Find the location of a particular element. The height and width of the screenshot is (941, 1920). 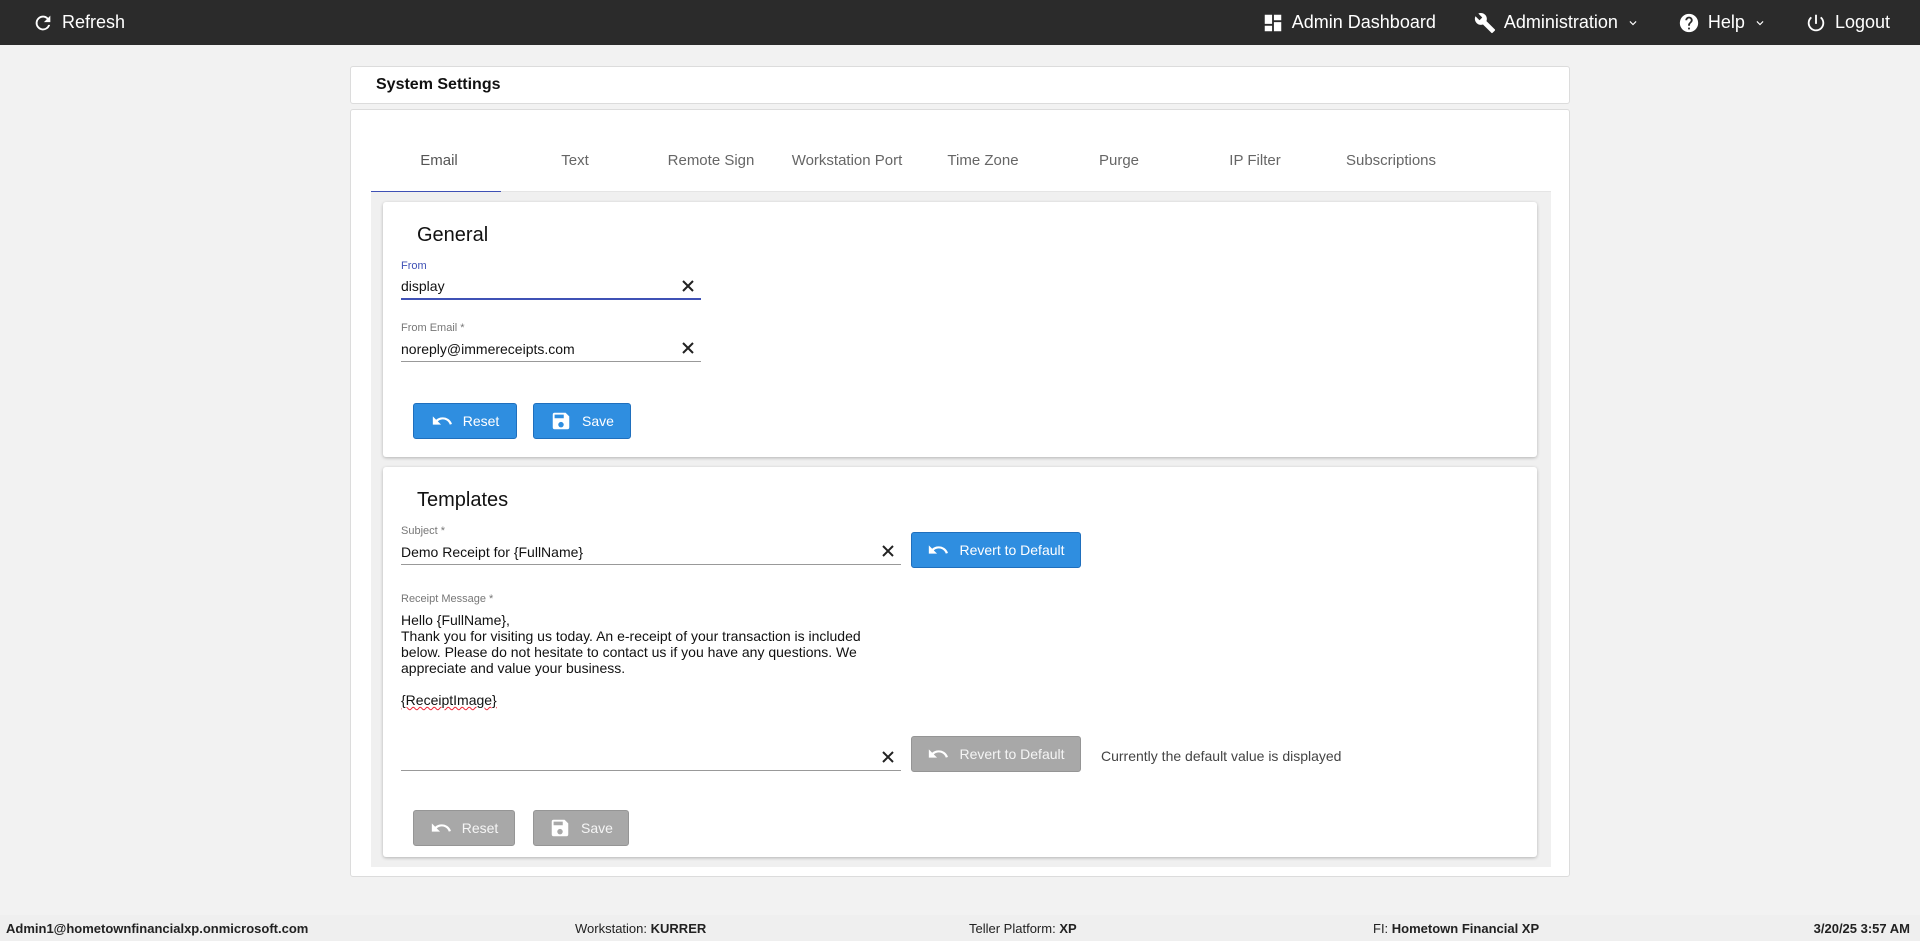

tab-subscriptions: Subscriptions is located at coordinates (1391, 160).